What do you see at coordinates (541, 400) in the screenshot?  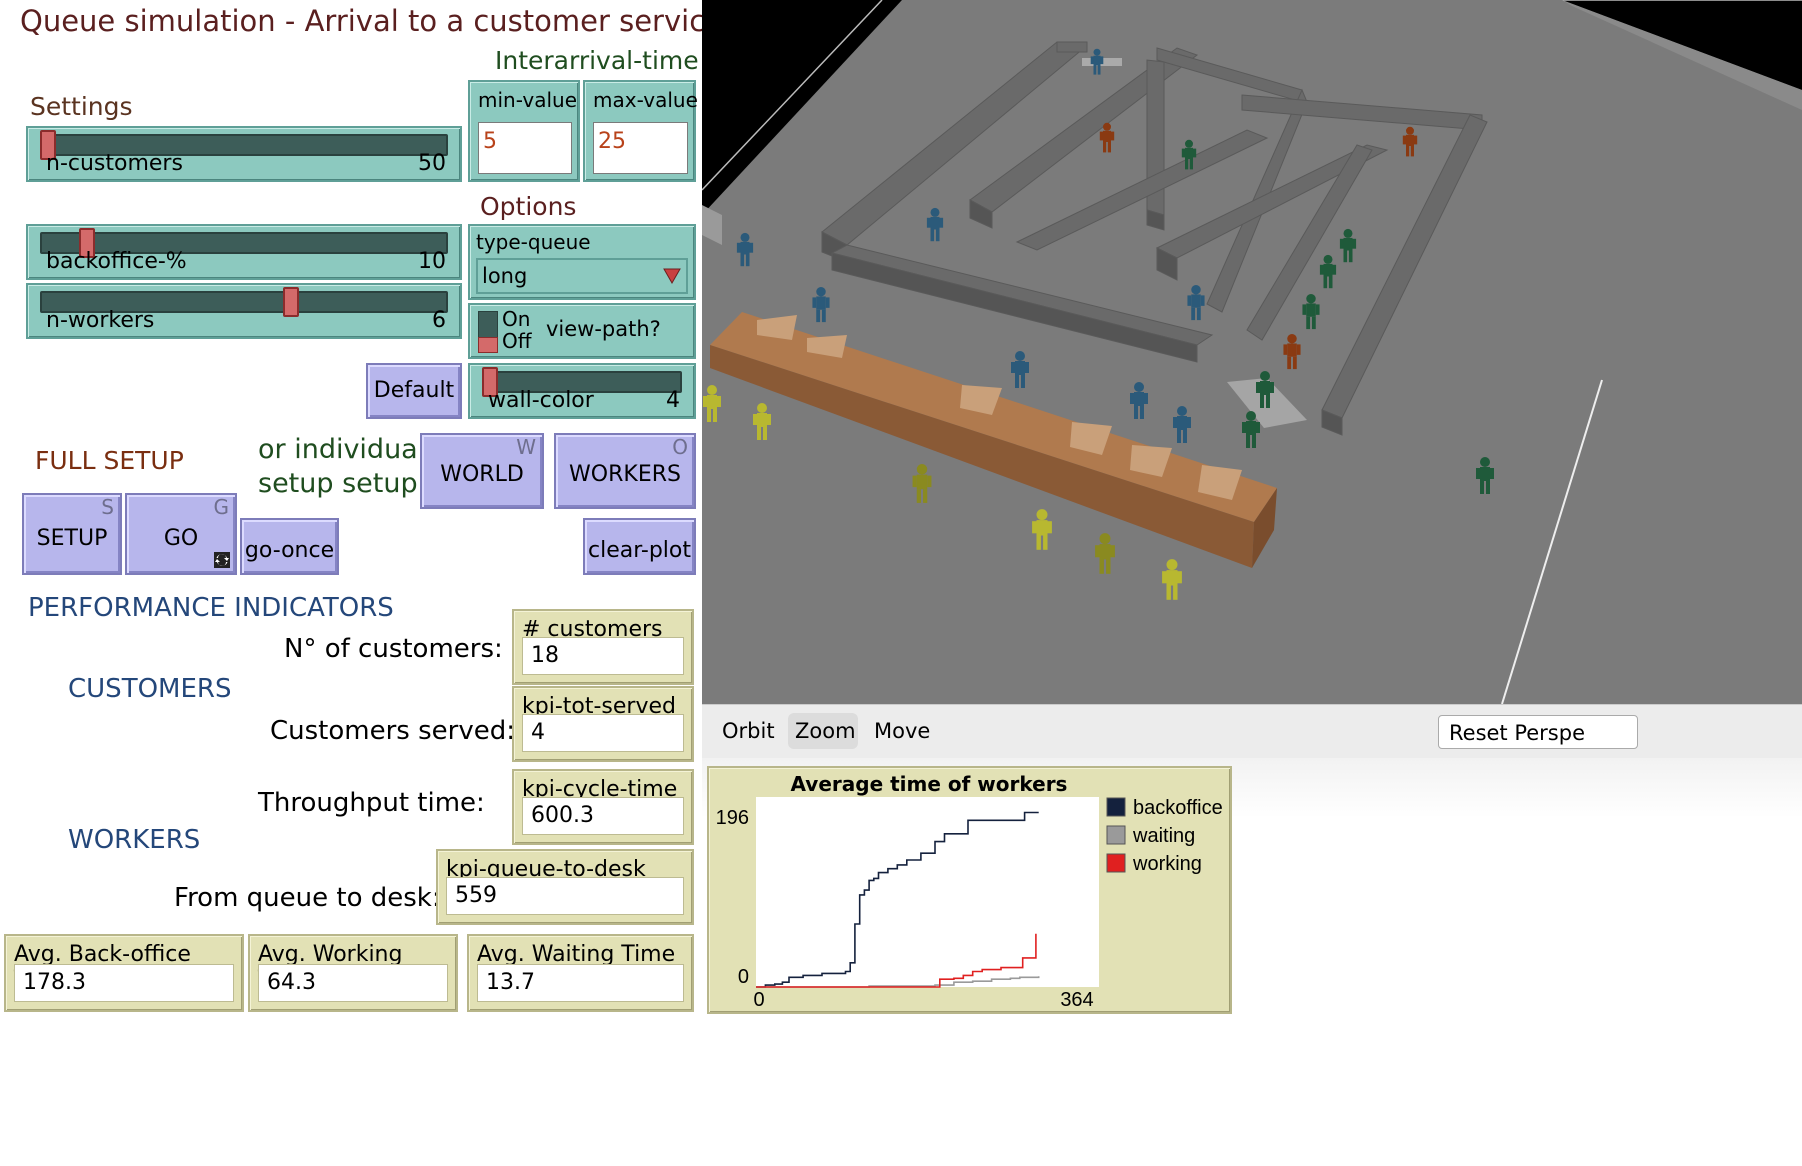 I see `slider-label: wall-color` at bounding box center [541, 400].